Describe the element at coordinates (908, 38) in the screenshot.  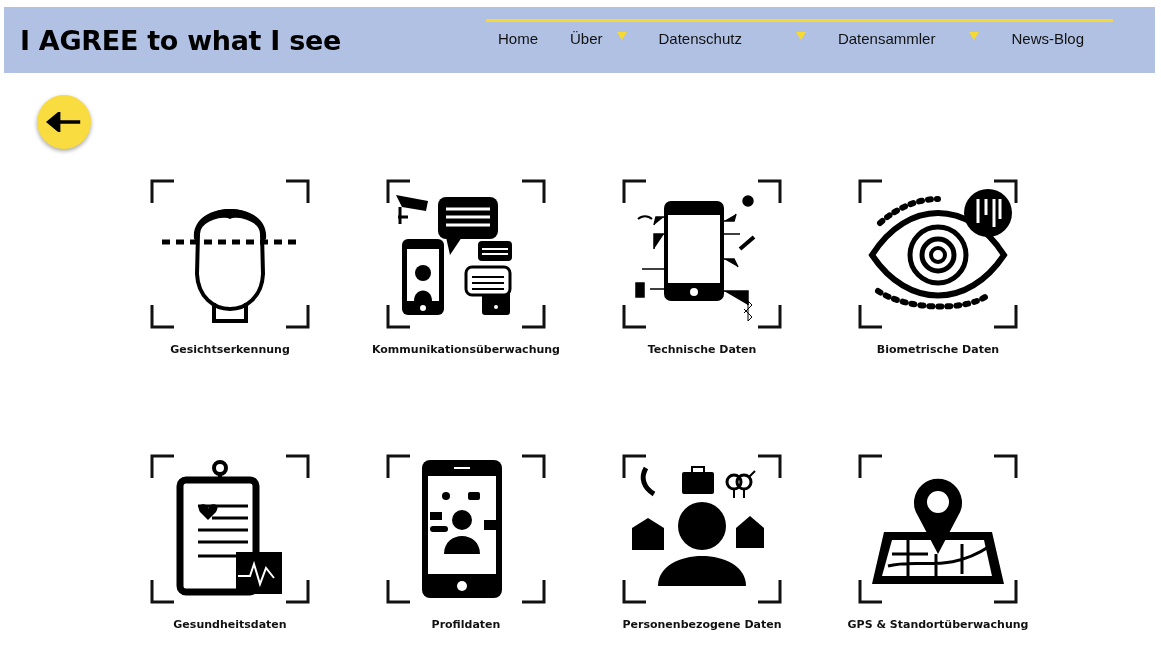
I see `nav-link: Datensammler` at that location.